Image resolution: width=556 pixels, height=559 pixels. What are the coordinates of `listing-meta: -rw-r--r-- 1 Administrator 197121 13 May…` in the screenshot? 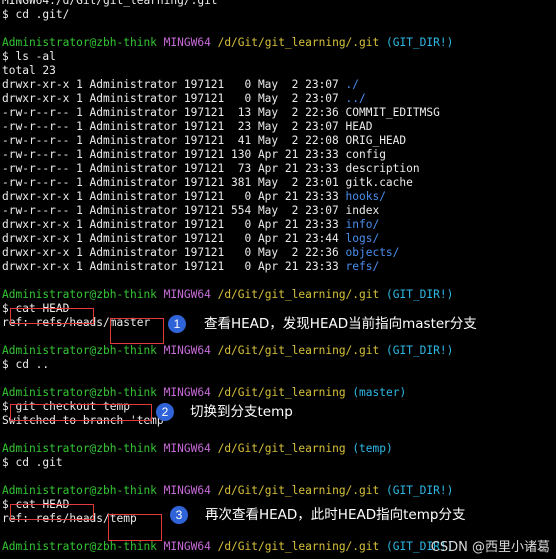 It's located at (174, 112).